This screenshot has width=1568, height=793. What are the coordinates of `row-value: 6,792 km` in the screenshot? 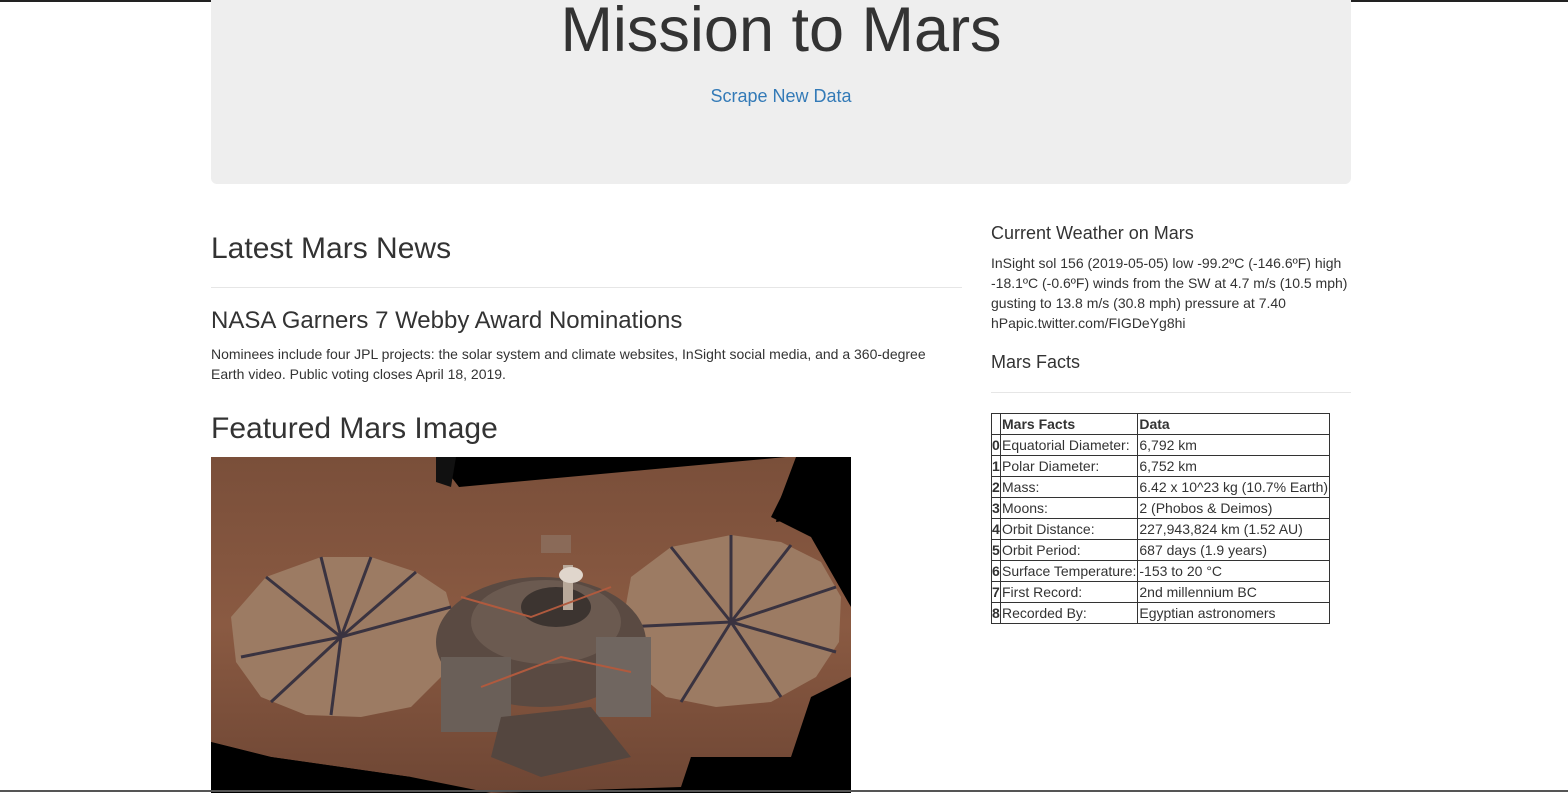 It's located at (1234, 445).